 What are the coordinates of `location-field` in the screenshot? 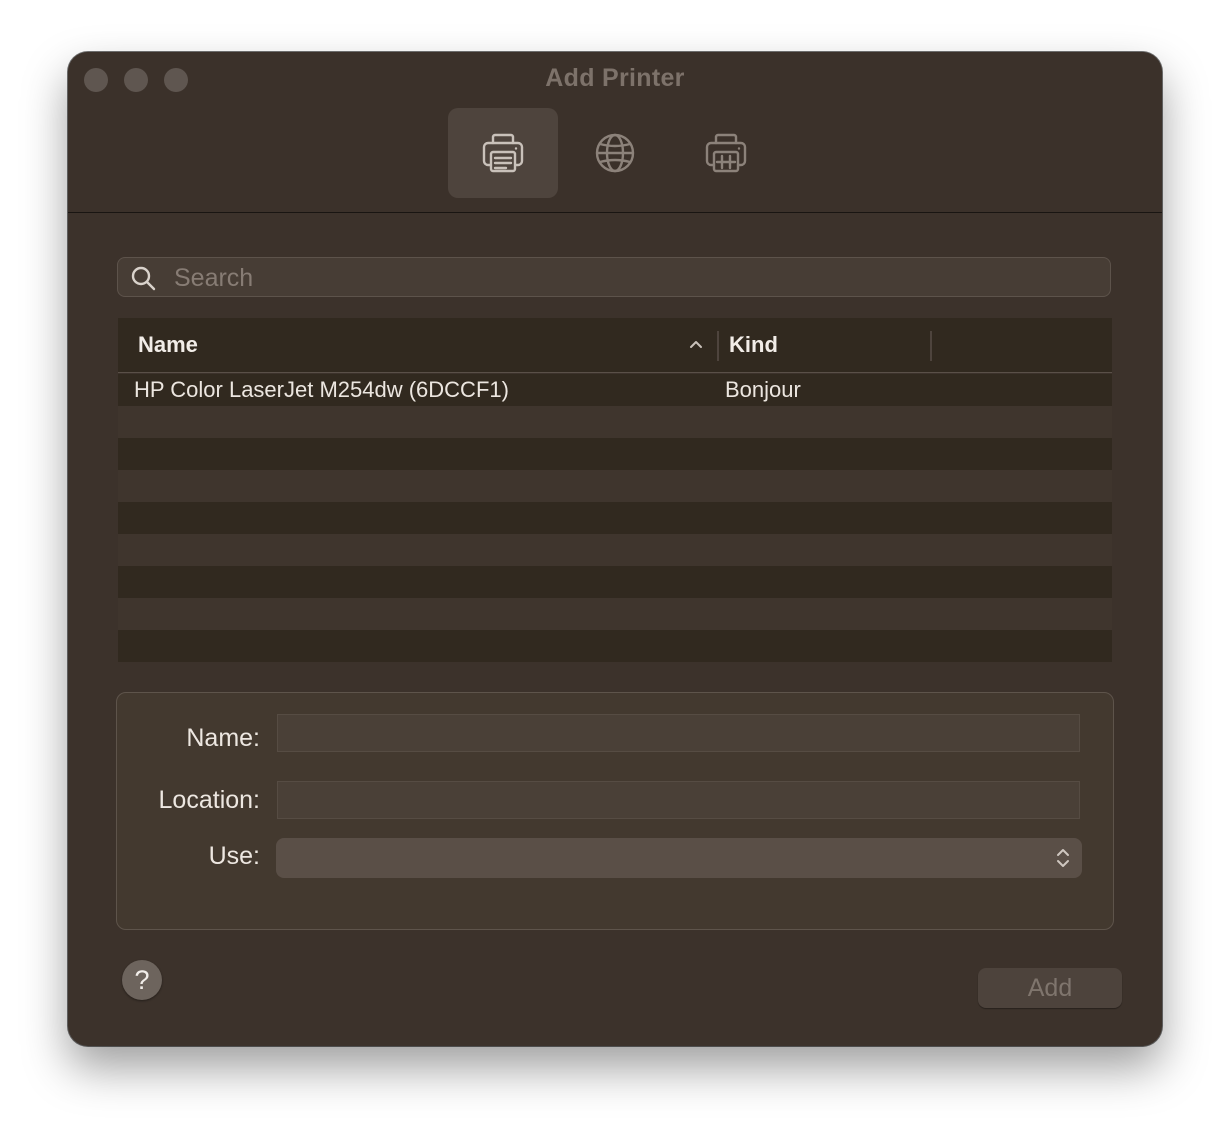 It's located at (678, 800).